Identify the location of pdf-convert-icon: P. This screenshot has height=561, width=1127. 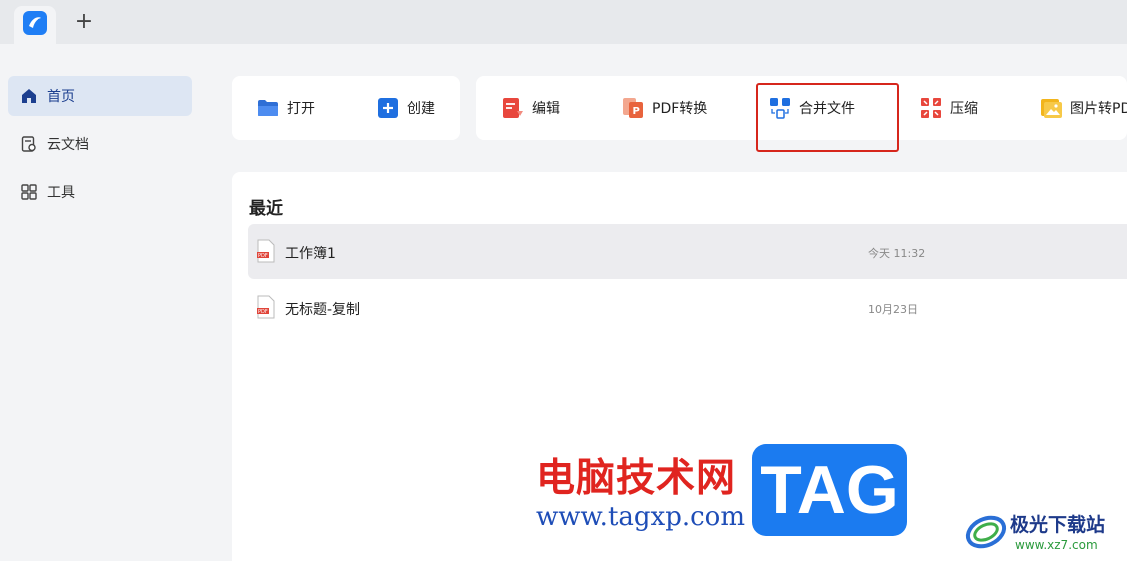
(633, 108).